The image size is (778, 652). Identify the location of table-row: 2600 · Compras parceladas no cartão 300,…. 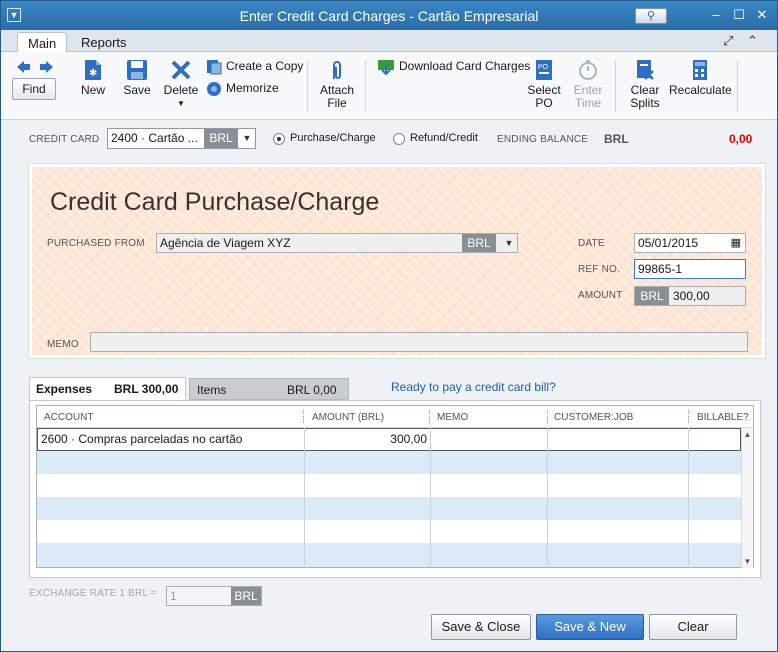
(389, 439).